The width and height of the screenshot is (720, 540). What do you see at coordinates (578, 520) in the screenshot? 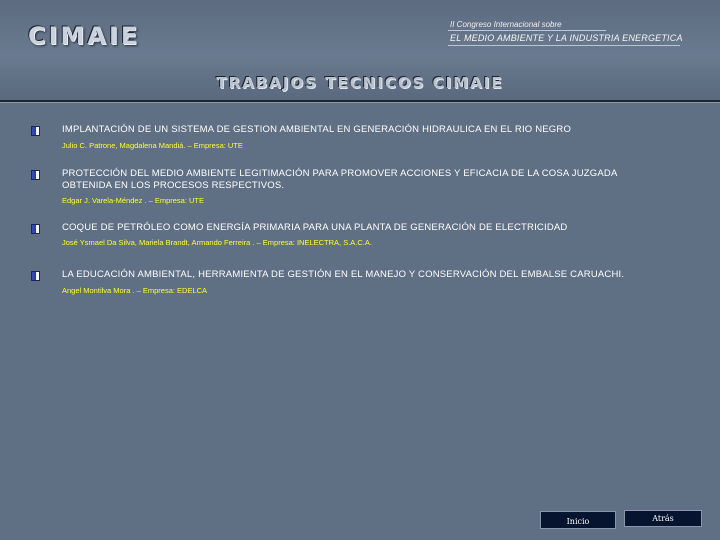
I see `home-button: Inicio` at bounding box center [578, 520].